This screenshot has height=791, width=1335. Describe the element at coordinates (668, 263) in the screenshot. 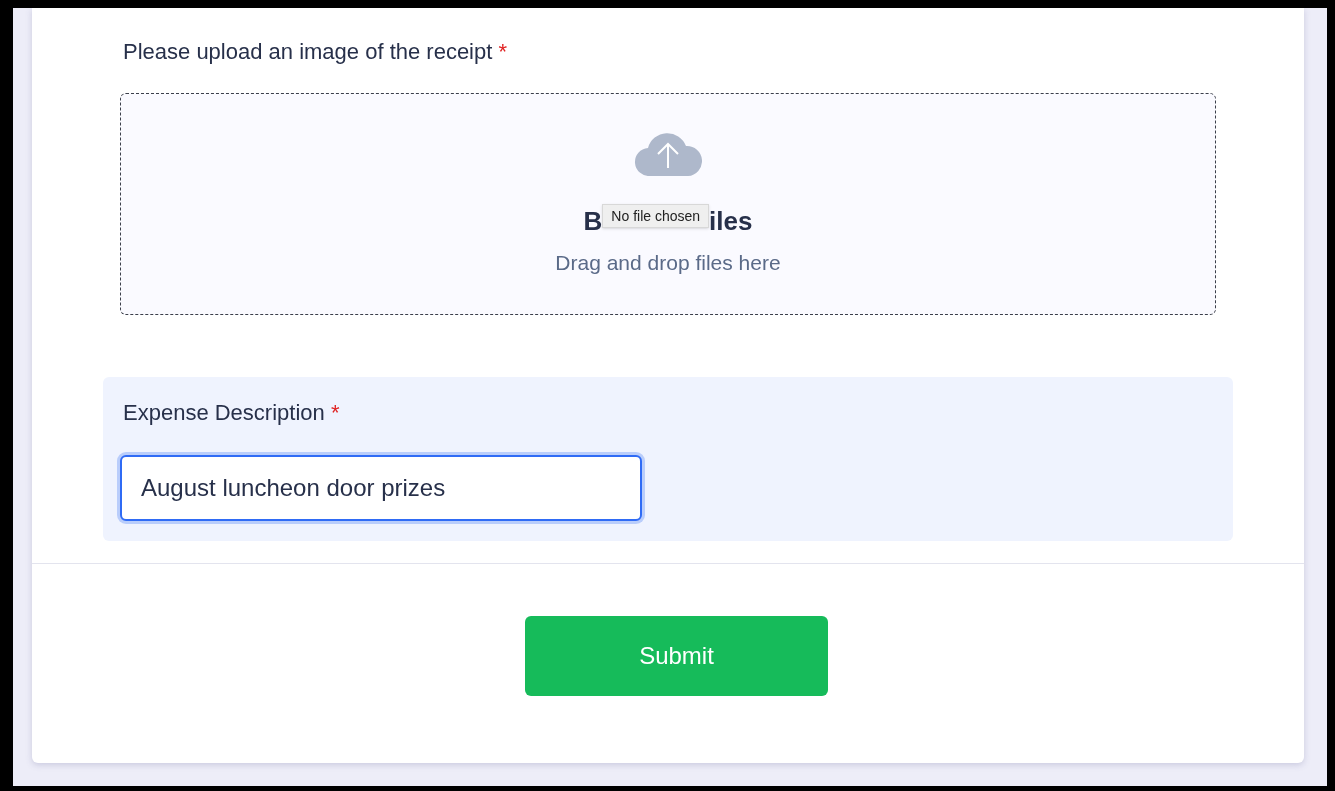

I see `drag-drop-hint: Drag and drop files here` at that location.